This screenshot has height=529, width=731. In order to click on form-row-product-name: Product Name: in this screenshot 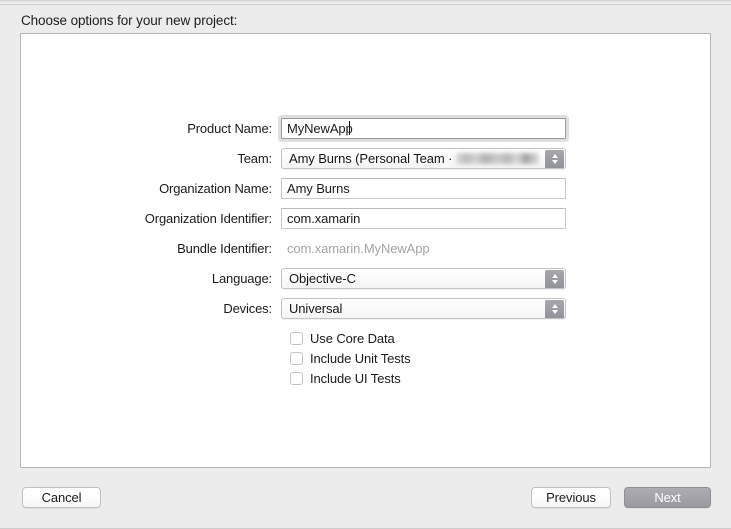, I will do `click(366, 128)`.